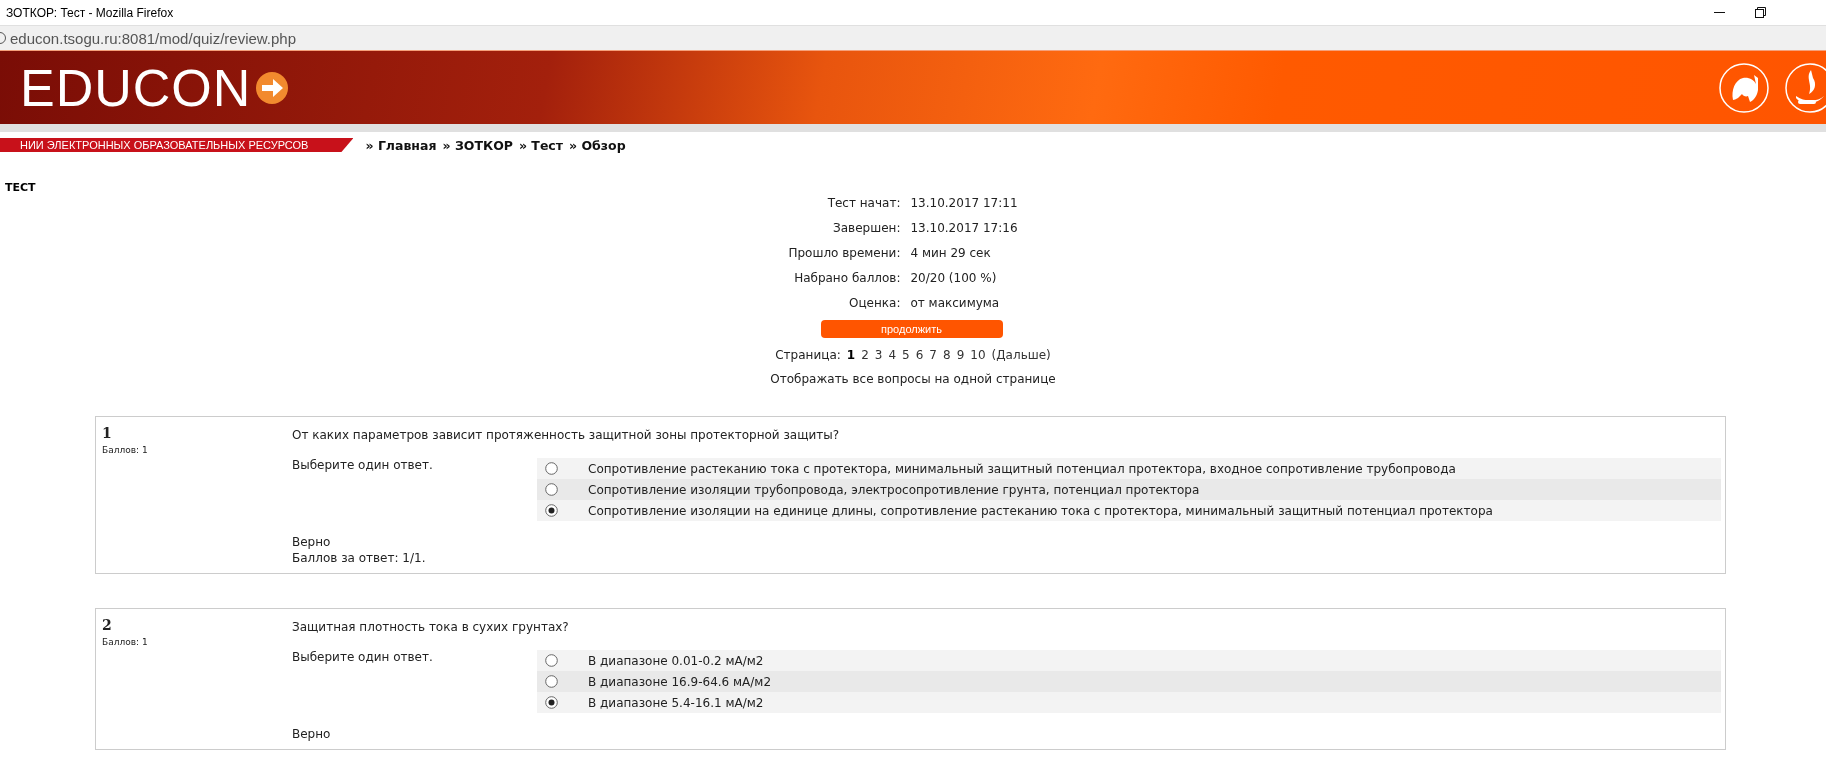  What do you see at coordinates (964, 203) in the screenshot?
I see `summary-value: 13.10.2017 17:11` at bounding box center [964, 203].